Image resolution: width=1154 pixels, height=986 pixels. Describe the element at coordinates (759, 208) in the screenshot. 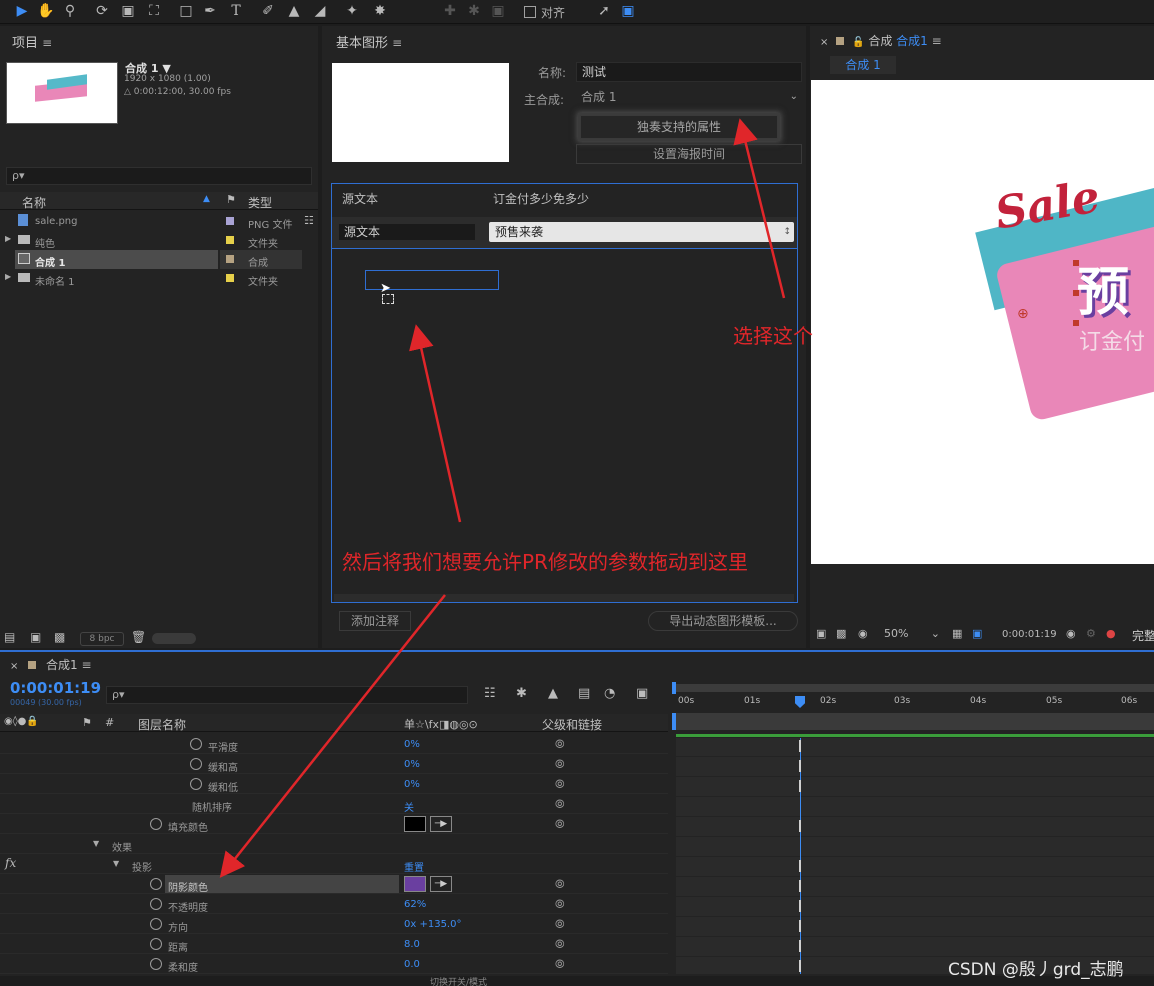

I see `arrow-to-solo-button` at that location.